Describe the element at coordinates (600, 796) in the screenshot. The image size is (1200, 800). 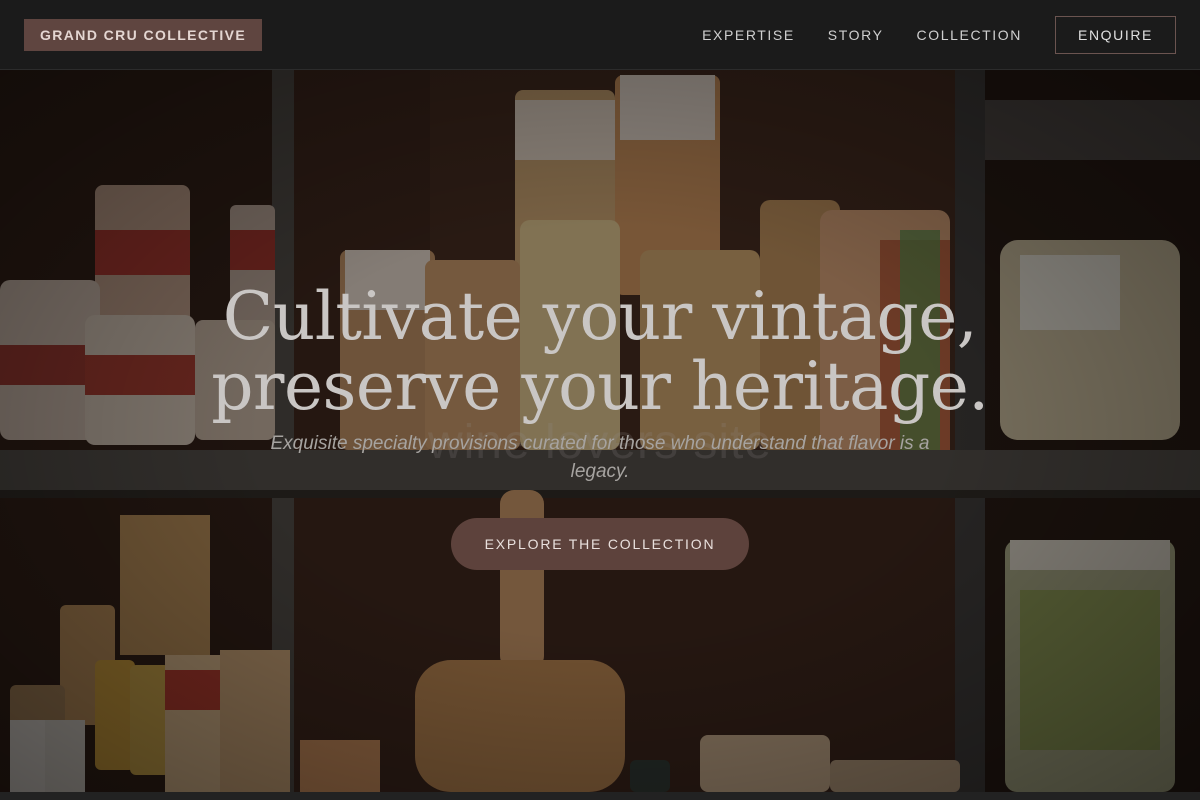
I see `footer-strip` at that location.